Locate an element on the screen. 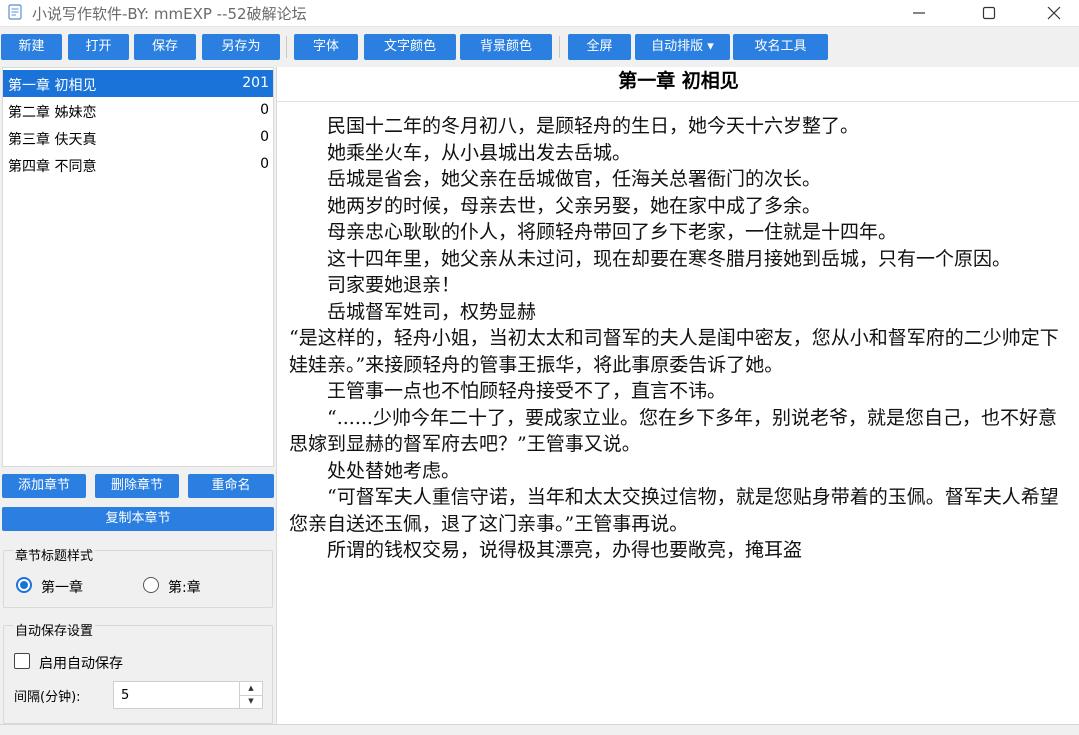 Image resolution: width=1079 pixels, height=735 pixels. radio-label: 第:章 is located at coordinates (184, 588).